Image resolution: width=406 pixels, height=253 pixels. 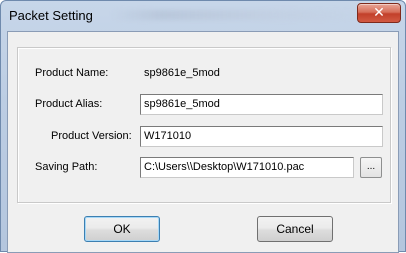 What do you see at coordinates (66, 167) in the screenshot?
I see `saving-path-label: Saving Path:` at bounding box center [66, 167].